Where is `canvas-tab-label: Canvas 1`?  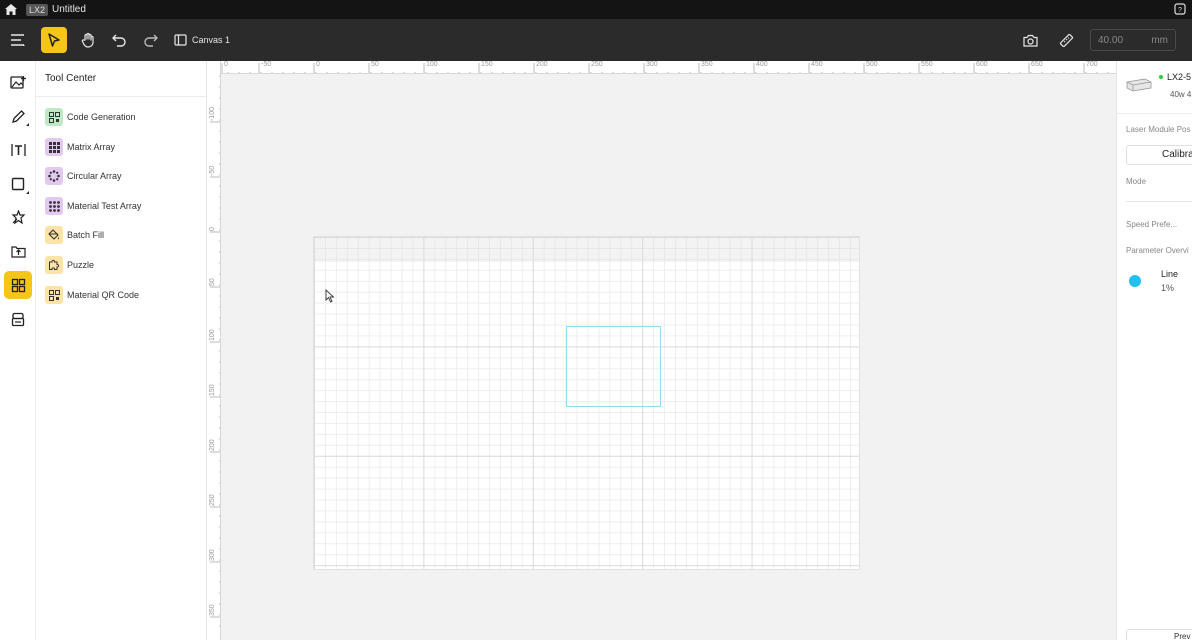 canvas-tab-label: Canvas 1 is located at coordinates (211, 40).